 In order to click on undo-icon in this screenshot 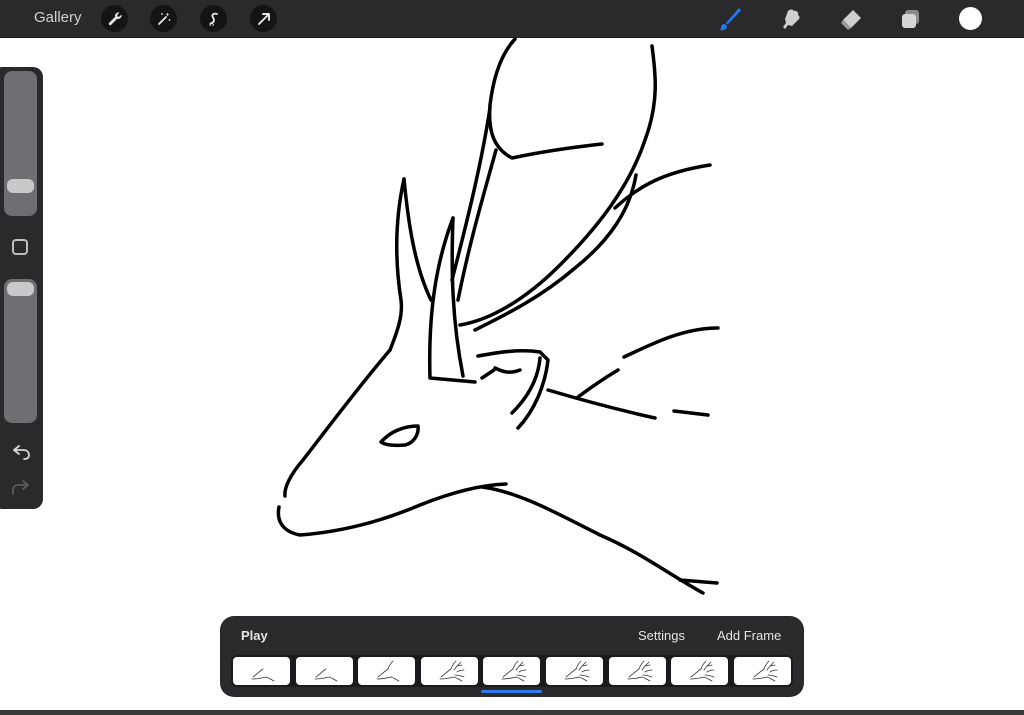, I will do `click(21, 452)`.